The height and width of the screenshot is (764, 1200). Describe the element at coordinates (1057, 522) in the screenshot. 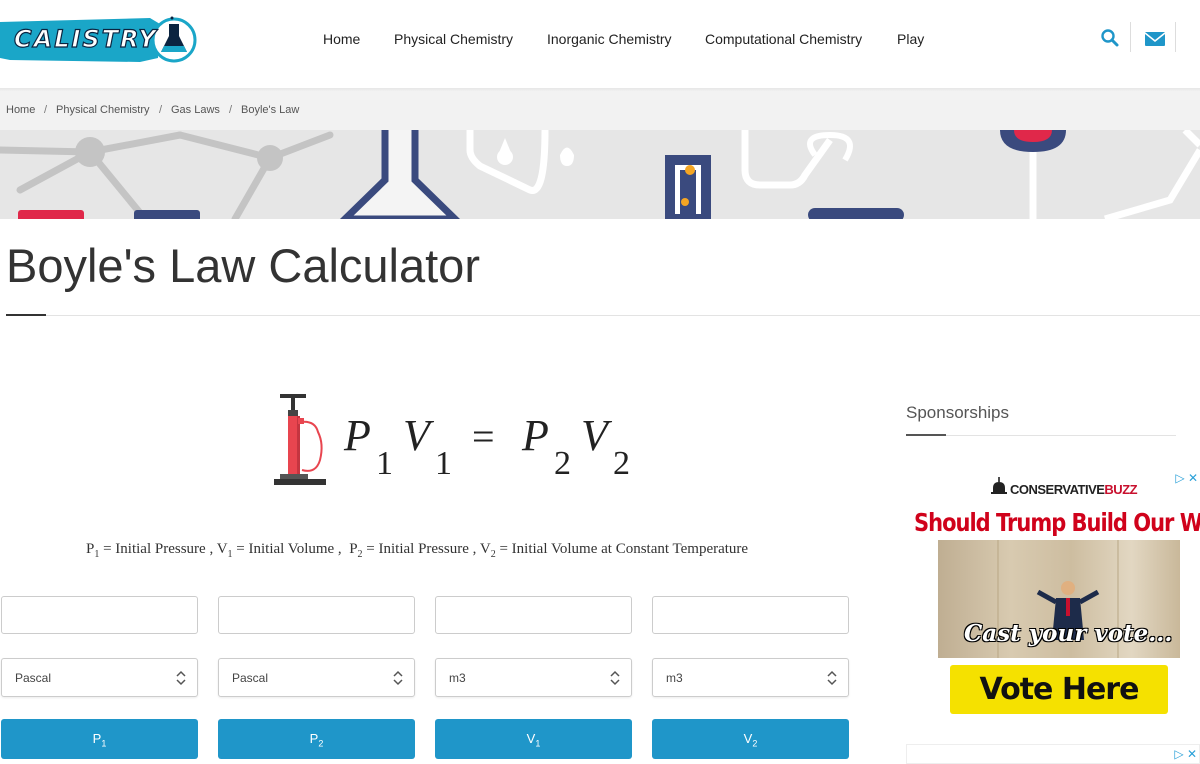

I see `ad-headline: Should Trump Build Our Wall?` at that location.